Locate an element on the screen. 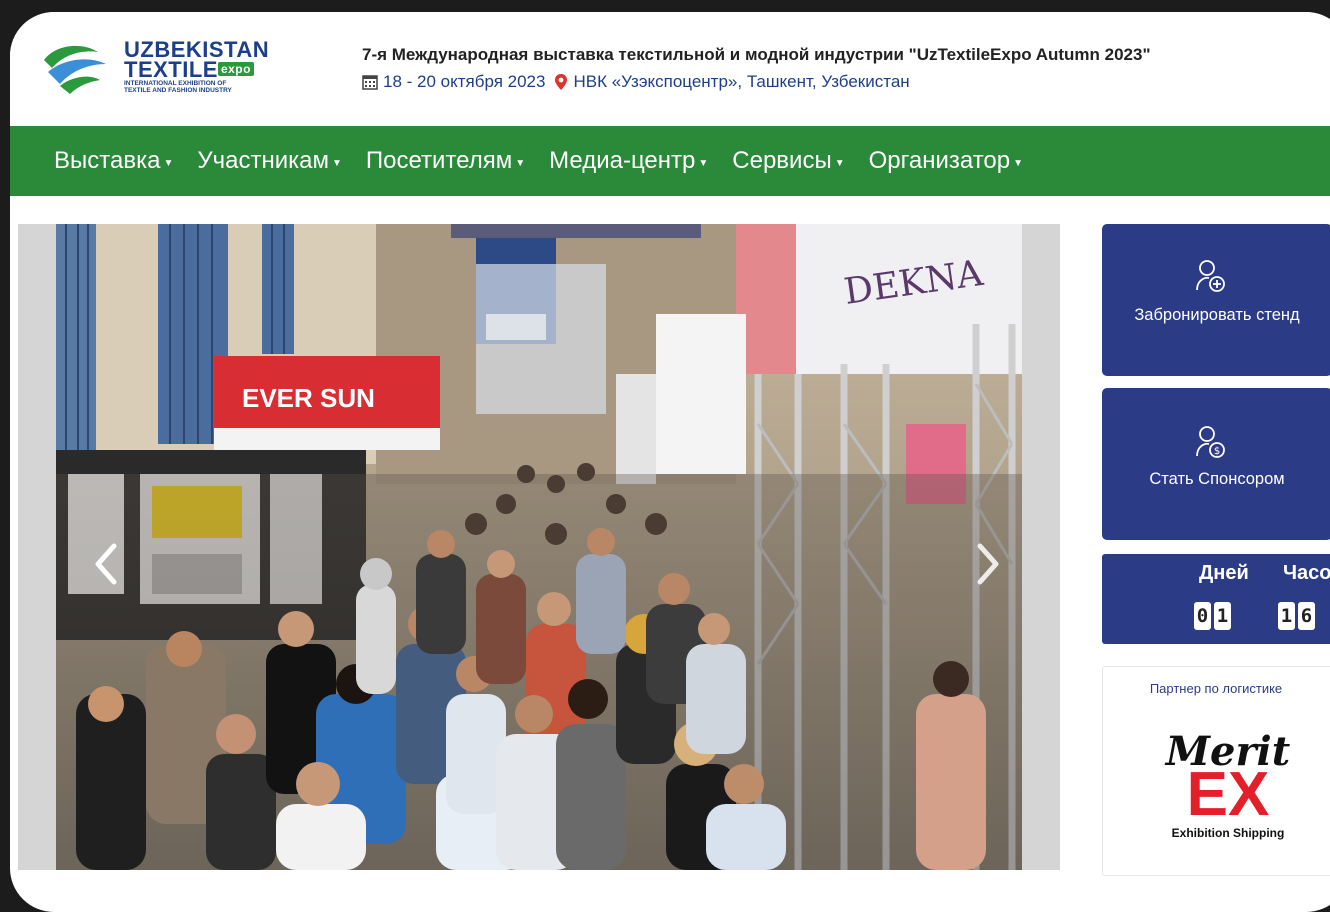 The image size is (1330, 912). nav-organizer: Организатор ▼ is located at coordinates (946, 161).